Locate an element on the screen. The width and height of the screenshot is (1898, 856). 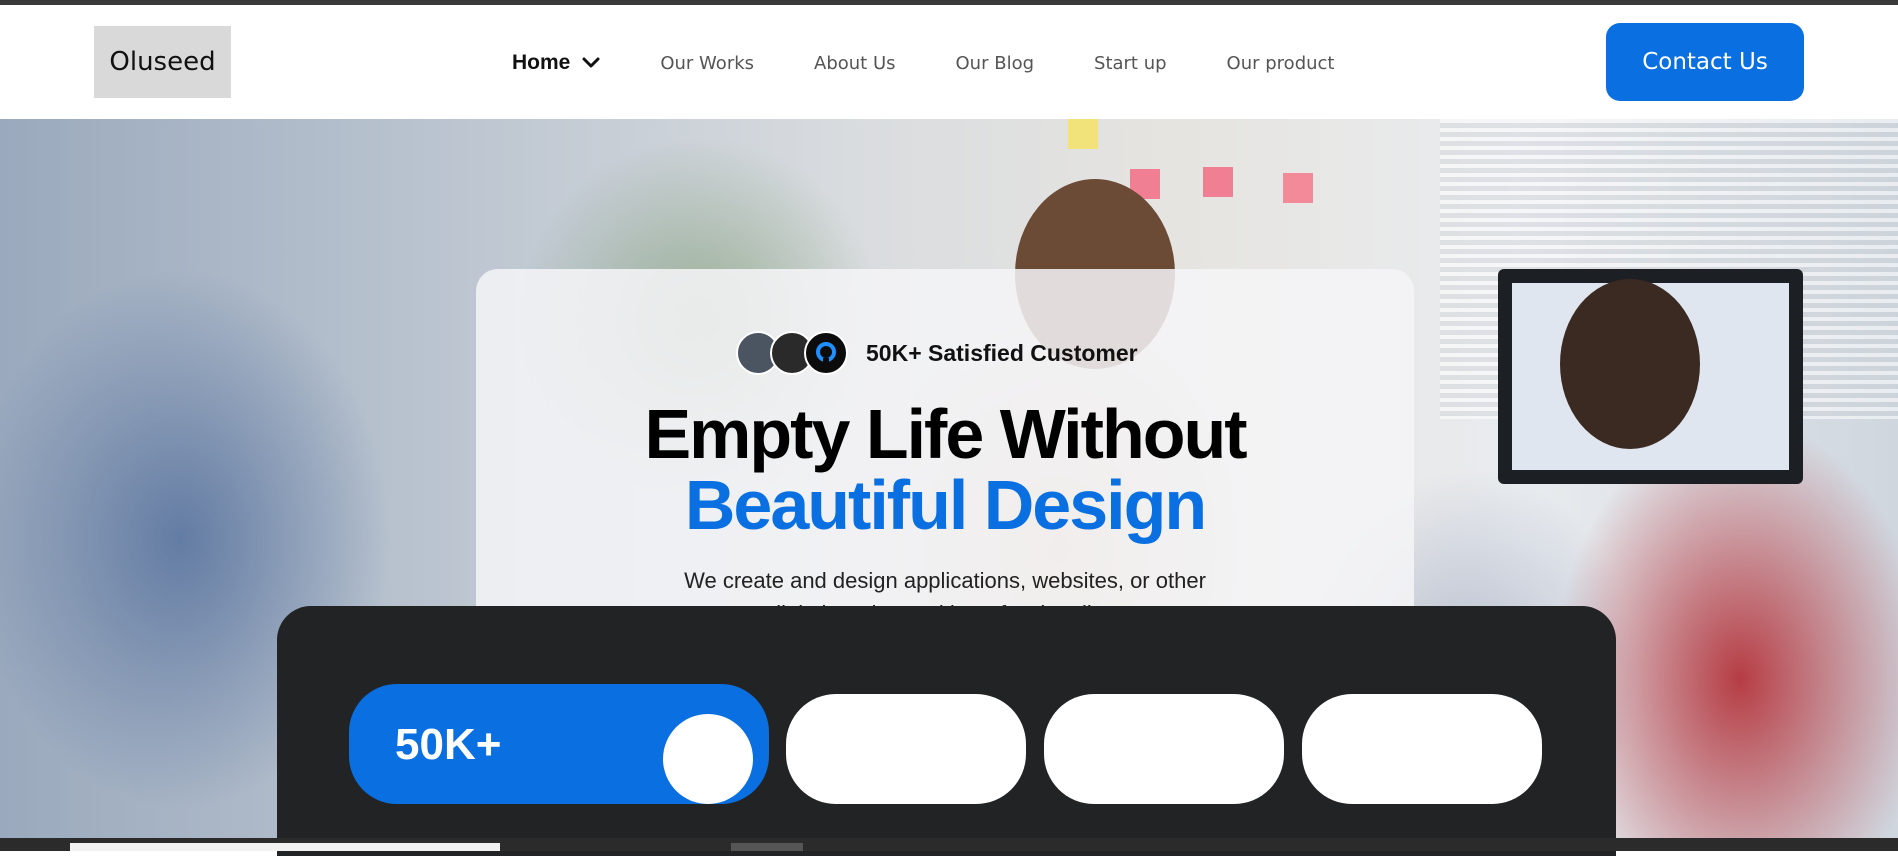
avatar is located at coordinates (826, 353).